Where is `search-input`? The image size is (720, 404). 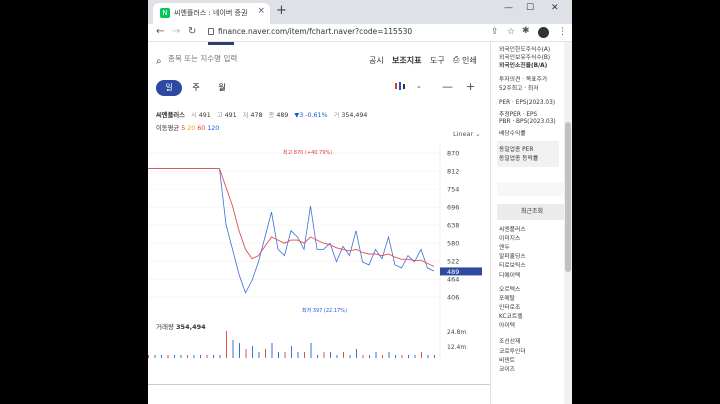 search-input is located at coordinates (233, 58).